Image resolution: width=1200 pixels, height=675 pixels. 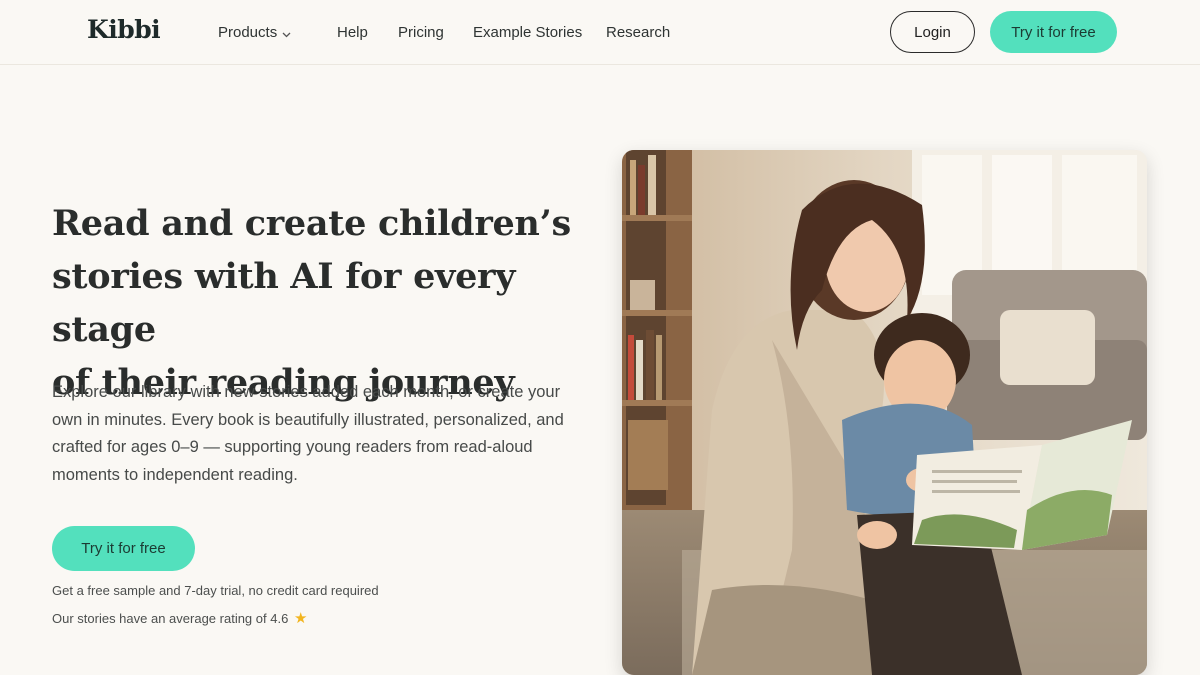 What do you see at coordinates (932, 32) in the screenshot?
I see `login-button: Login` at bounding box center [932, 32].